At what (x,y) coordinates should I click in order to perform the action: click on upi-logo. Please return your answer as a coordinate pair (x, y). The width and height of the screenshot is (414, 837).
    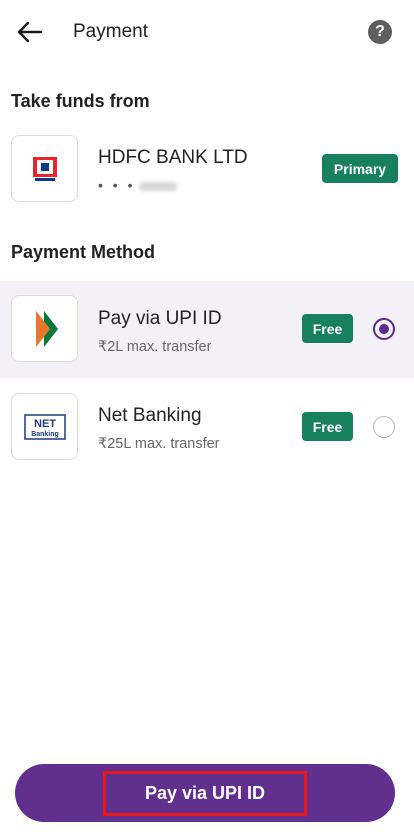
    Looking at the image, I should click on (44, 328).